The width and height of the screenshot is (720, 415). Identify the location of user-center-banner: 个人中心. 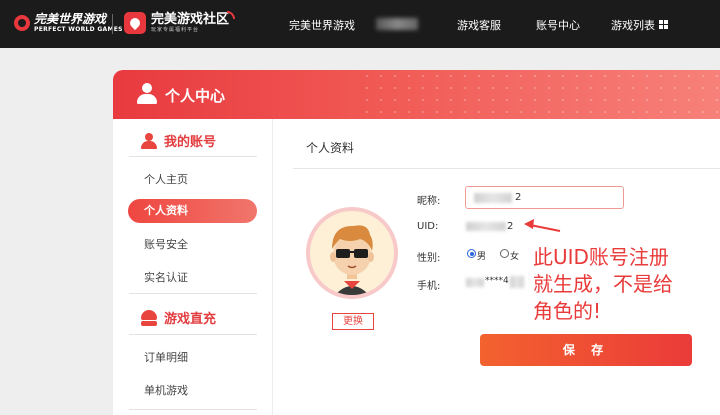
(416, 94).